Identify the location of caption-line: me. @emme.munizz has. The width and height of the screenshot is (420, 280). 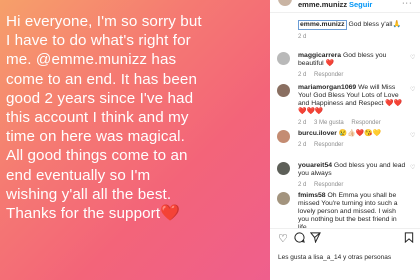
(91, 60).